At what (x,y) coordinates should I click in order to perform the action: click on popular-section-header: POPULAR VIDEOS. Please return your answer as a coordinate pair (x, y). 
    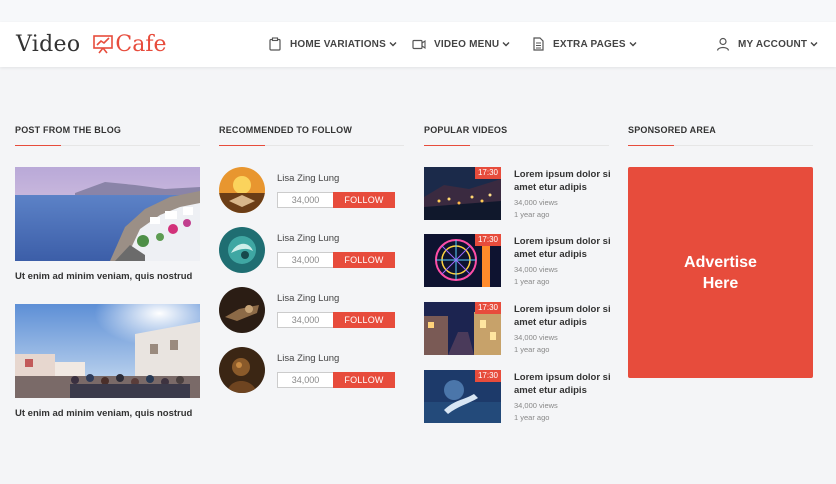
    Looking at the image, I should click on (516, 135).